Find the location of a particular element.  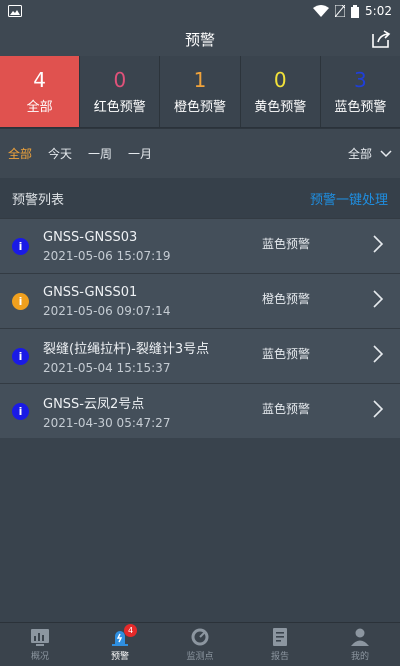

alert-name: 裂缝(拉绳拉杆)-裂缝计3号点 is located at coordinates (126, 349).